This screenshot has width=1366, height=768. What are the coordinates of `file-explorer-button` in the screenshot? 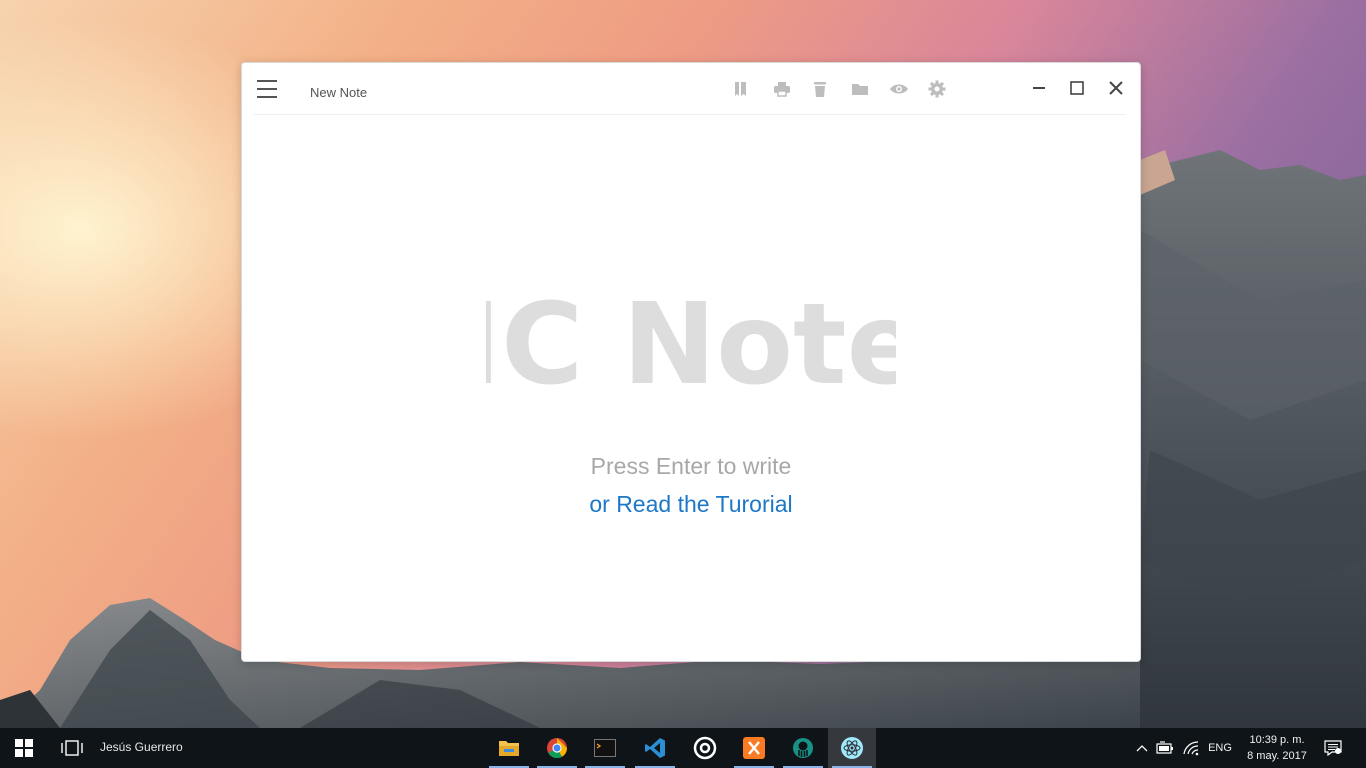 It's located at (509, 748).